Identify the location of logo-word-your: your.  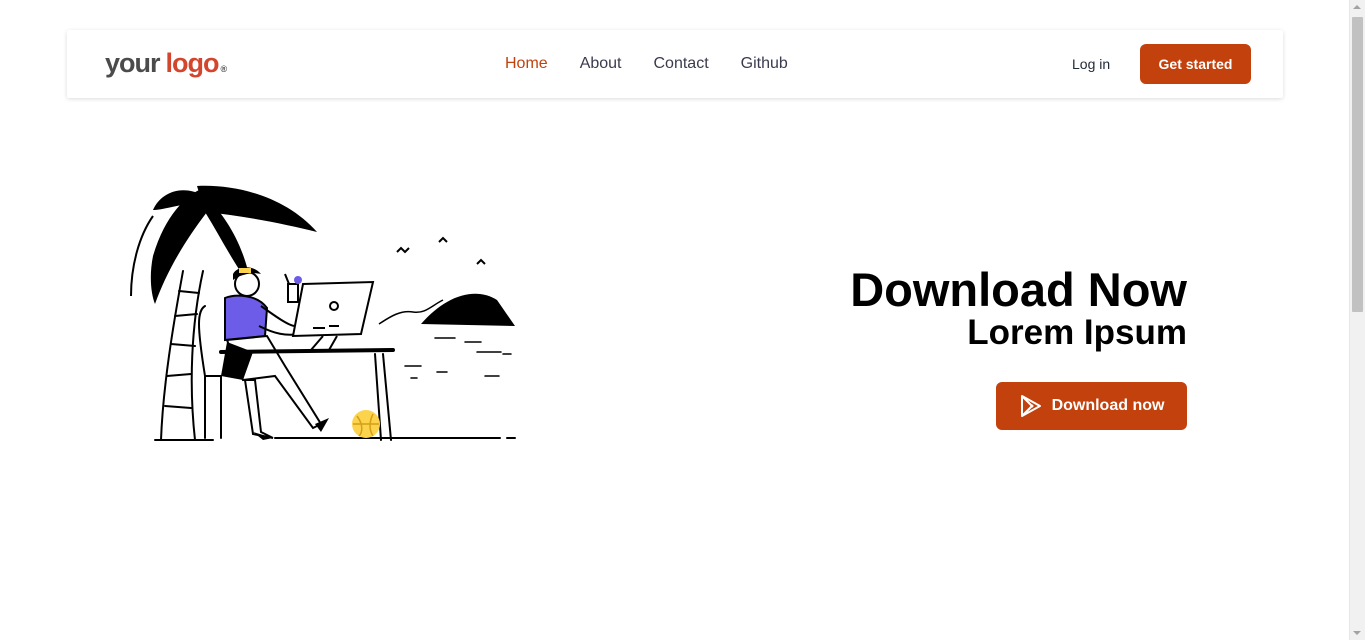
(133, 63).